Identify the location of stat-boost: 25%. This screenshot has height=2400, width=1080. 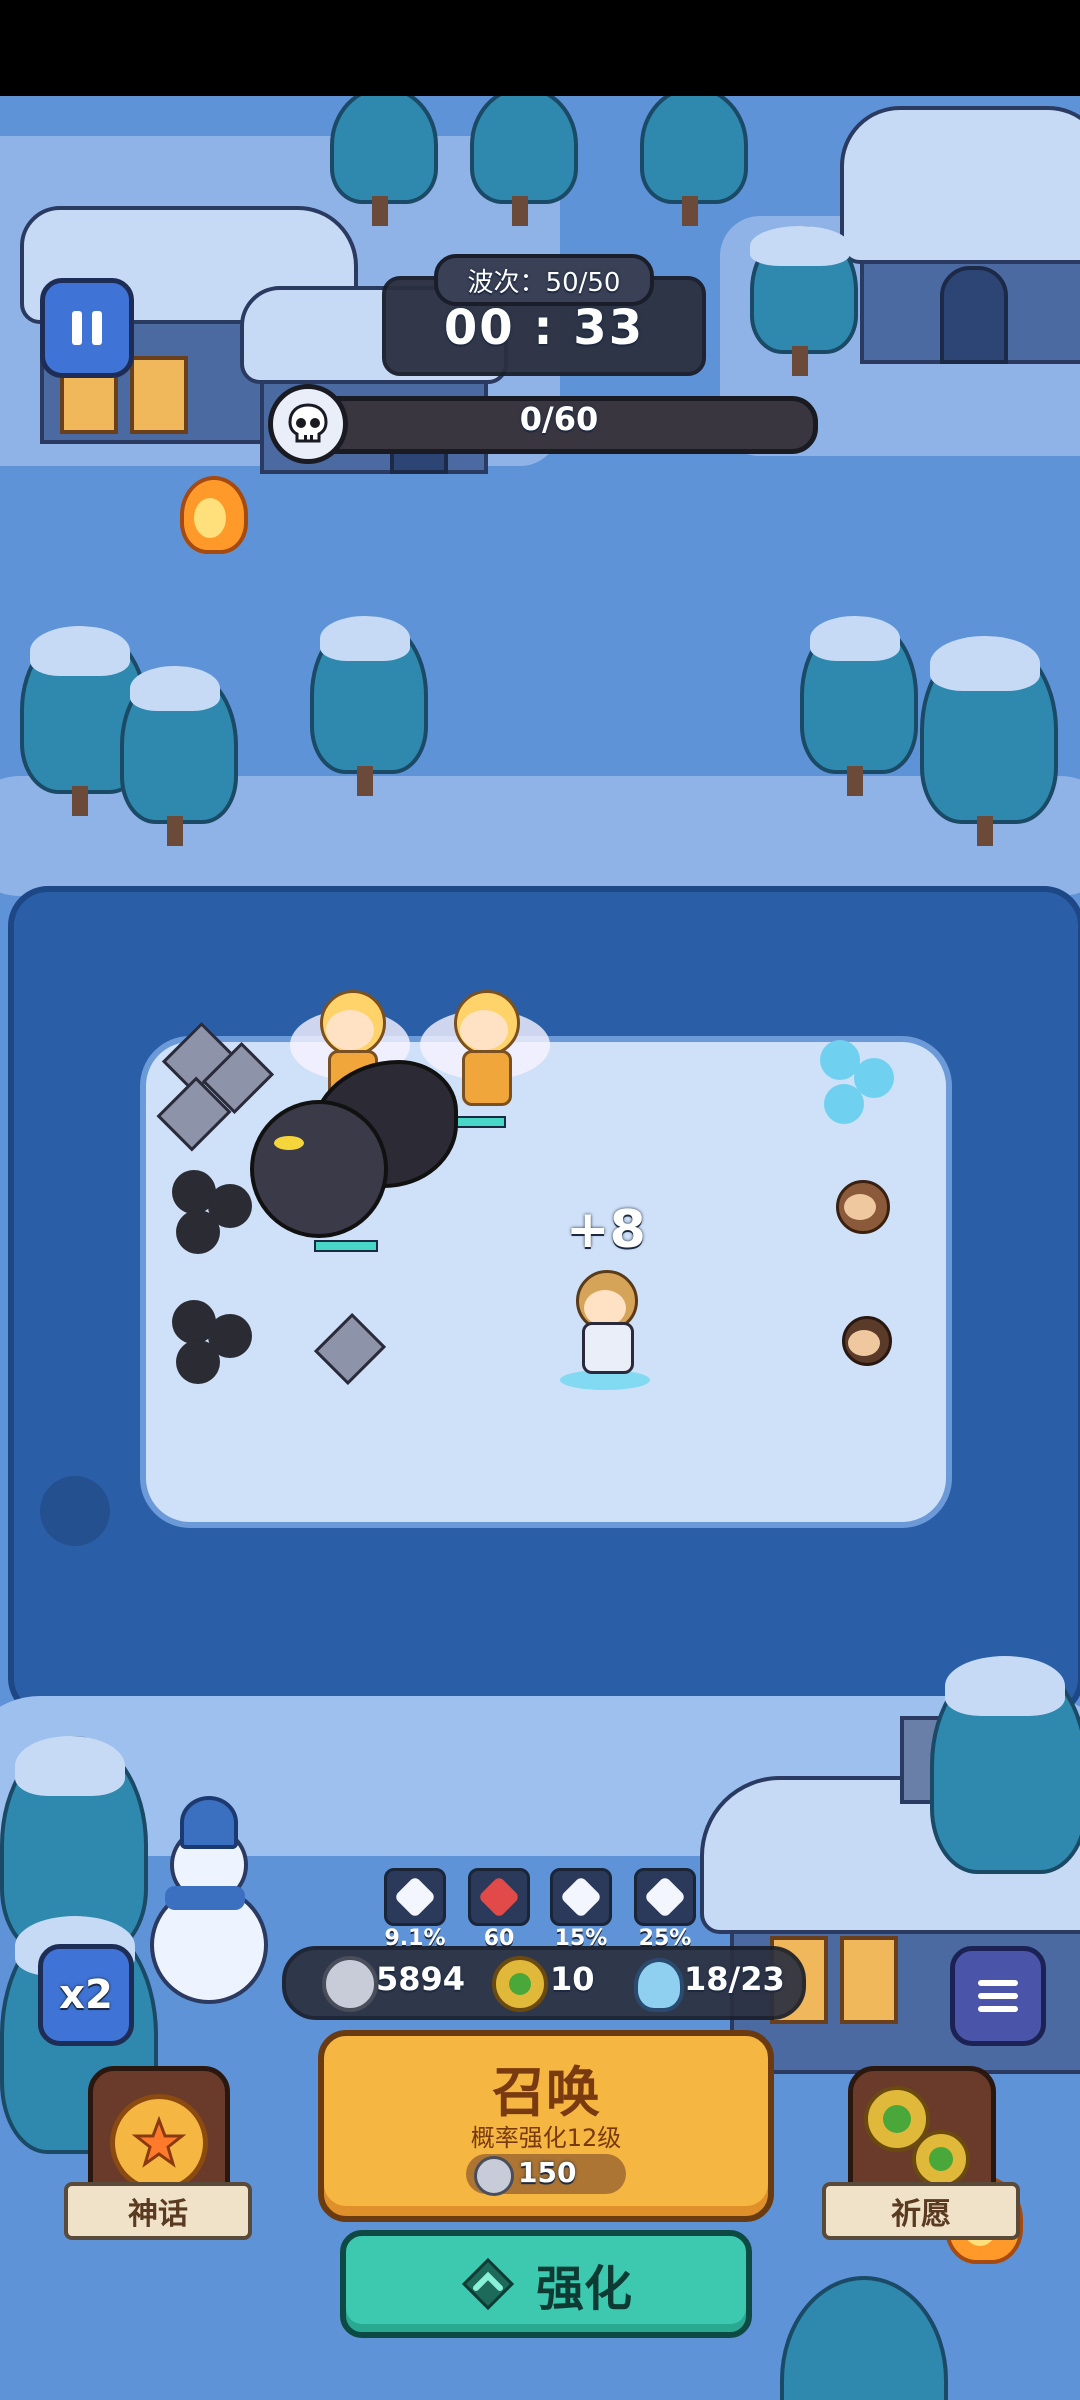
(665, 1909).